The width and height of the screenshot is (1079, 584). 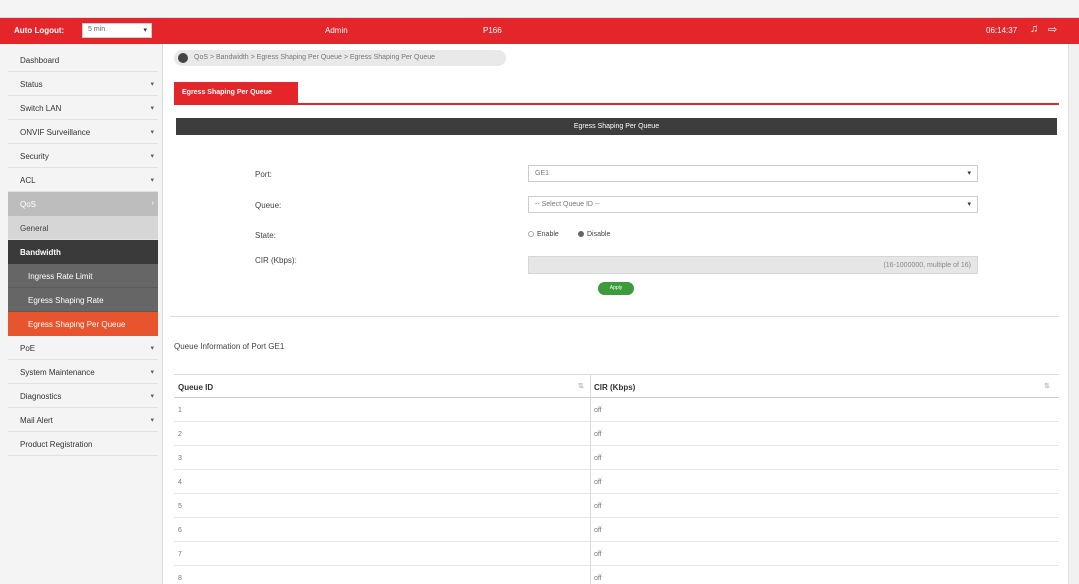 I want to click on logout-icon: ⇨, so click(x=1052, y=29).